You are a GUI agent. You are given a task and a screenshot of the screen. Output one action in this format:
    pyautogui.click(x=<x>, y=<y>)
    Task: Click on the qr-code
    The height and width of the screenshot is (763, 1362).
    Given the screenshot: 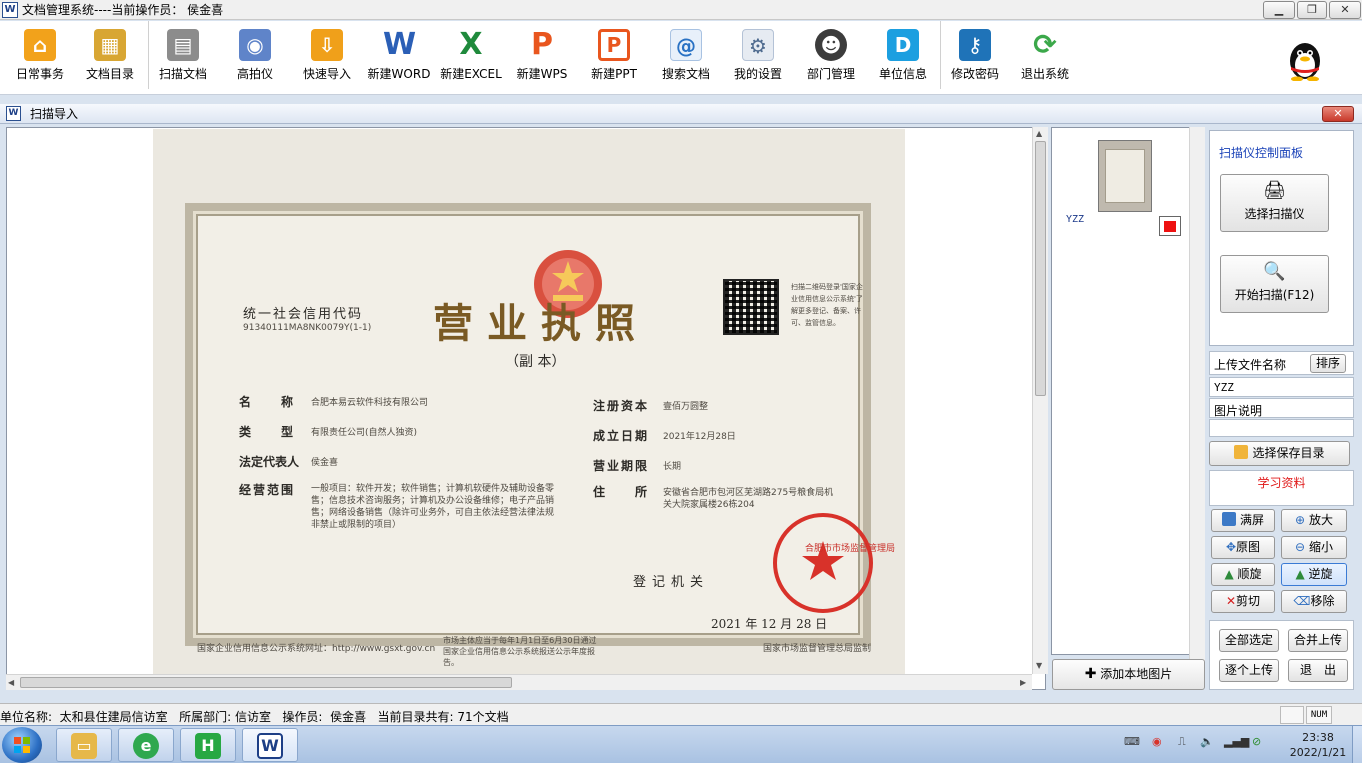 What is the action you would take?
    pyautogui.click(x=751, y=307)
    